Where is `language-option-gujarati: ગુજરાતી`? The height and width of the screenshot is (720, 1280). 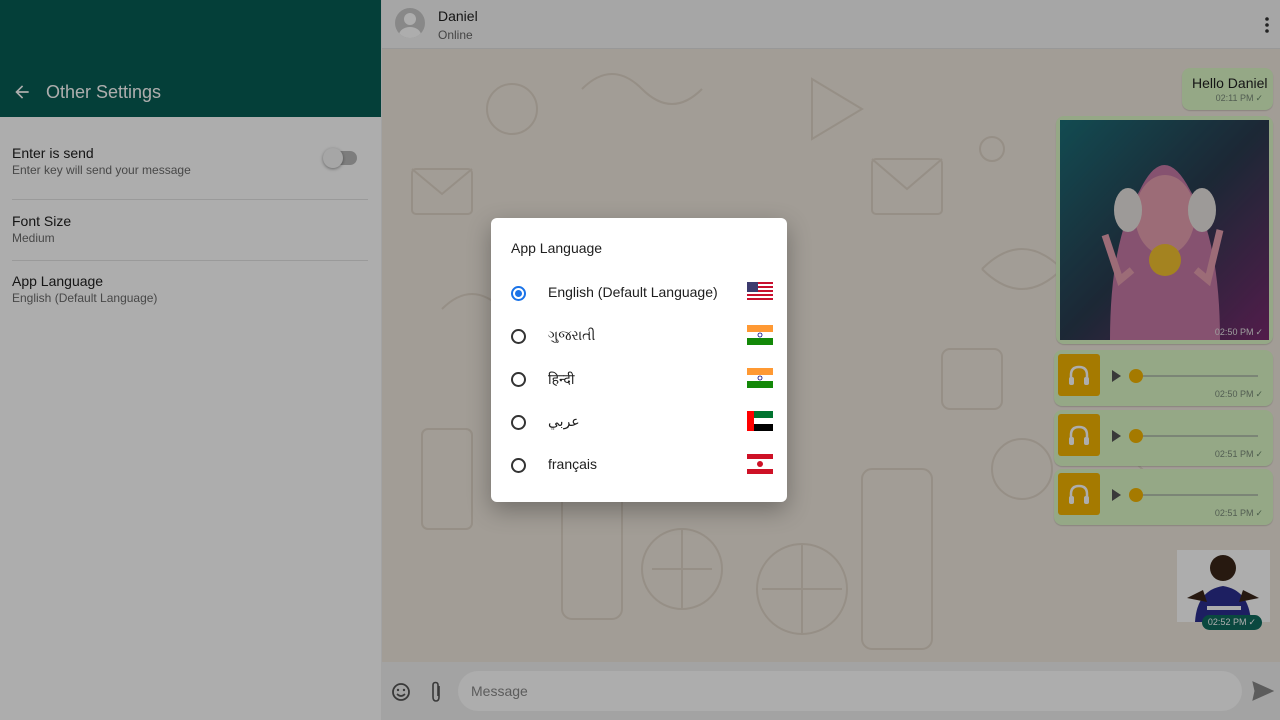
language-option-gujarati: ગુજરાતી is located at coordinates (639, 336).